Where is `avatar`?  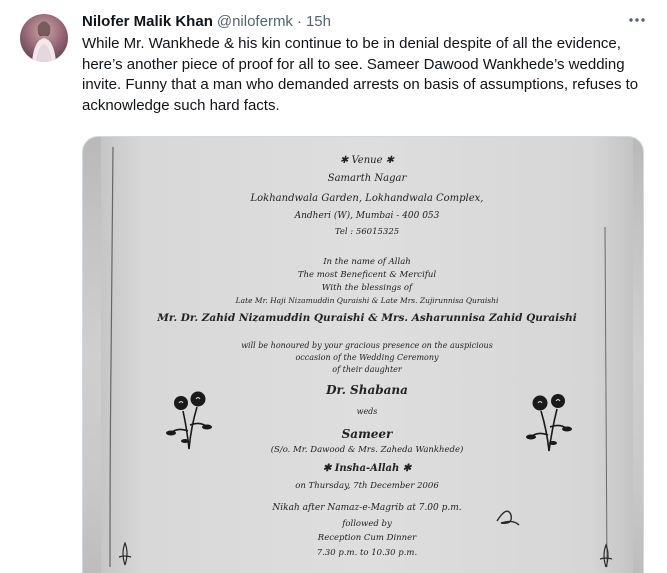
avatar is located at coordinates (44, 38).